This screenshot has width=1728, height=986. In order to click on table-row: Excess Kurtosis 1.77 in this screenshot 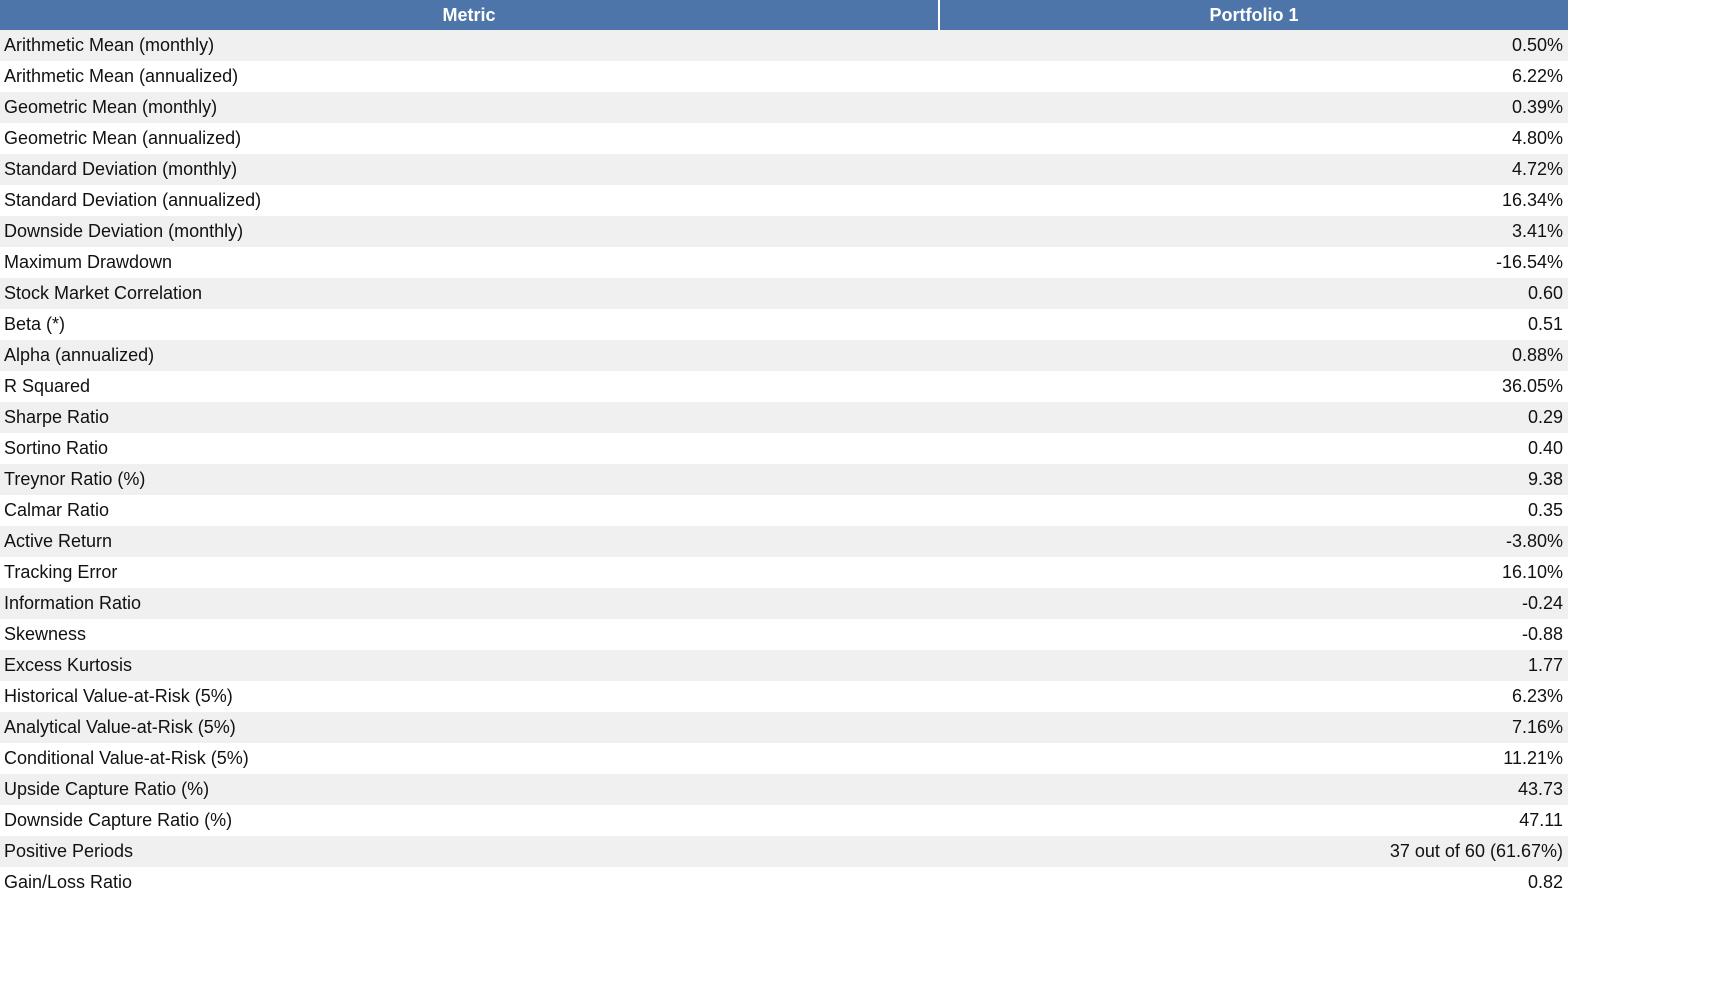, I will do `click(784, 665)`.